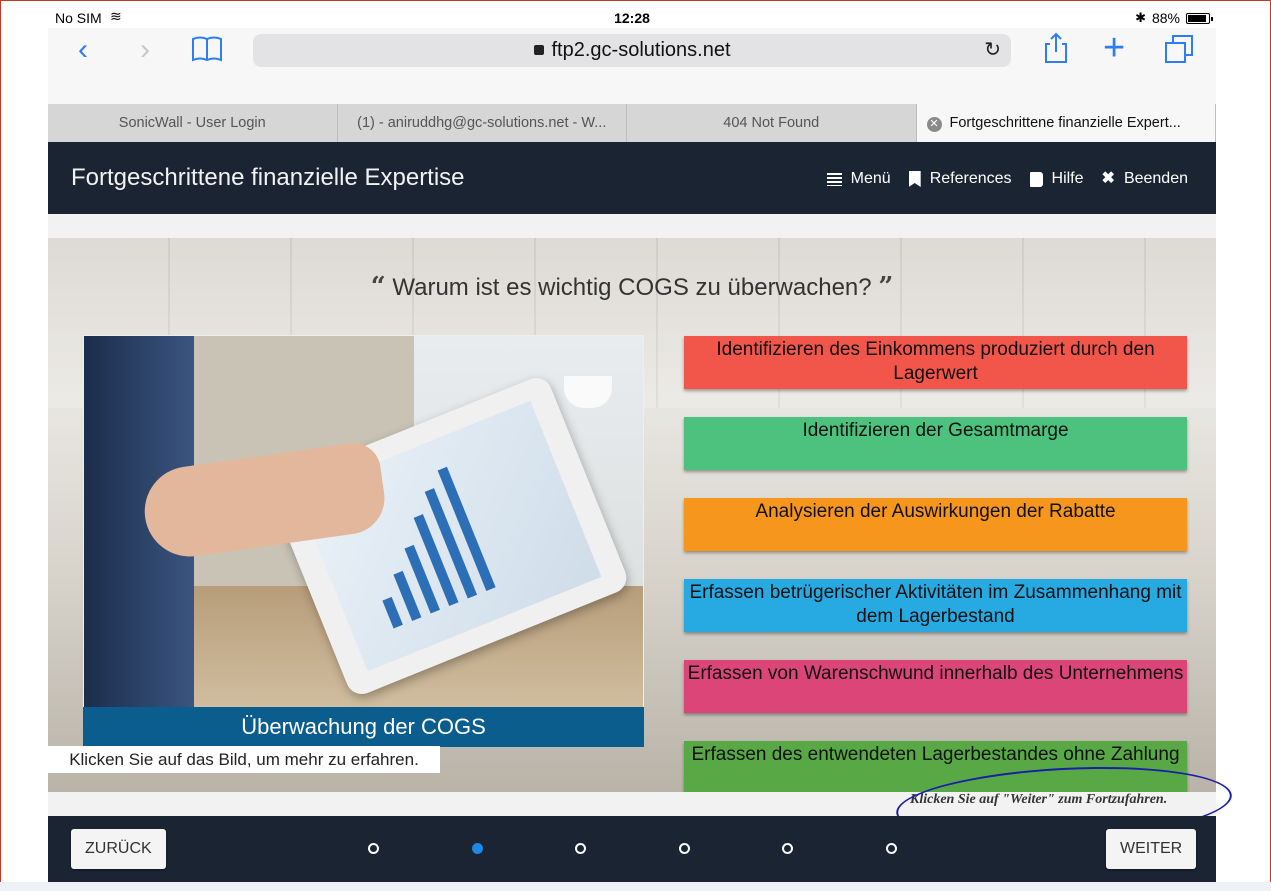  What do you see at coordinates (378, 287) in the screenshot?
I see `open-quote-icon: “` at bounding box center [378, 287].